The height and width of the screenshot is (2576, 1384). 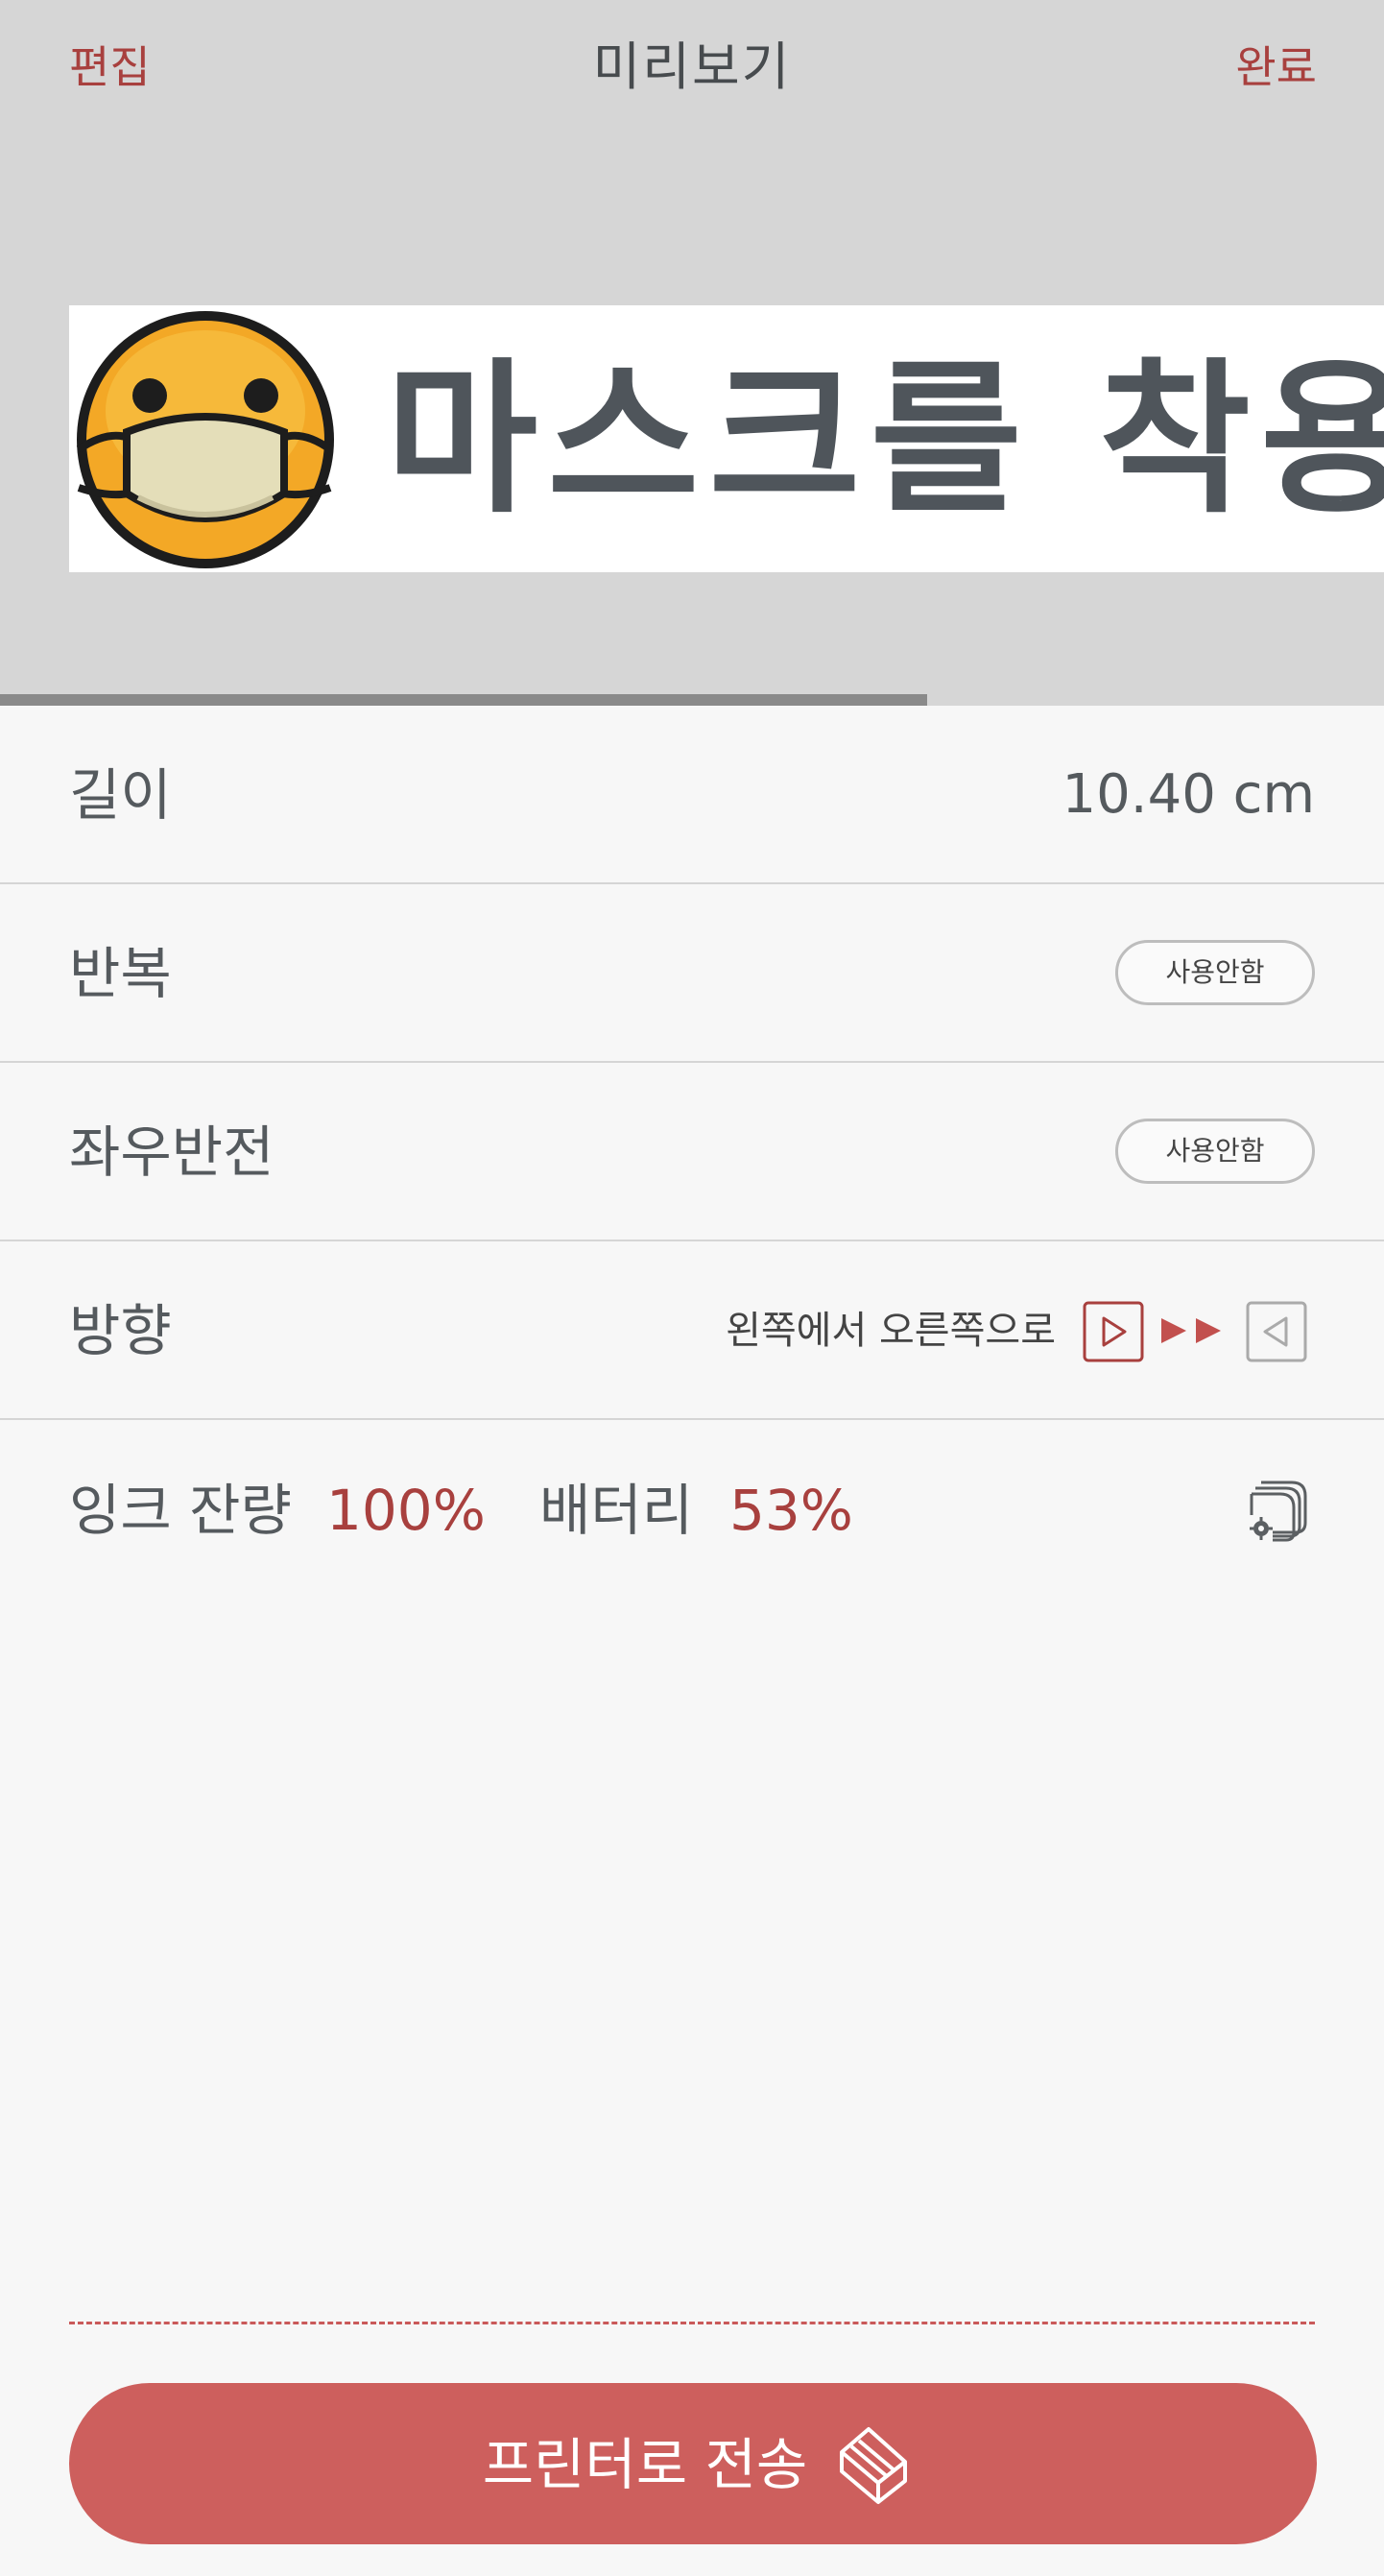 I want to click on play-right-icon, so click(x=1114, y=1331).